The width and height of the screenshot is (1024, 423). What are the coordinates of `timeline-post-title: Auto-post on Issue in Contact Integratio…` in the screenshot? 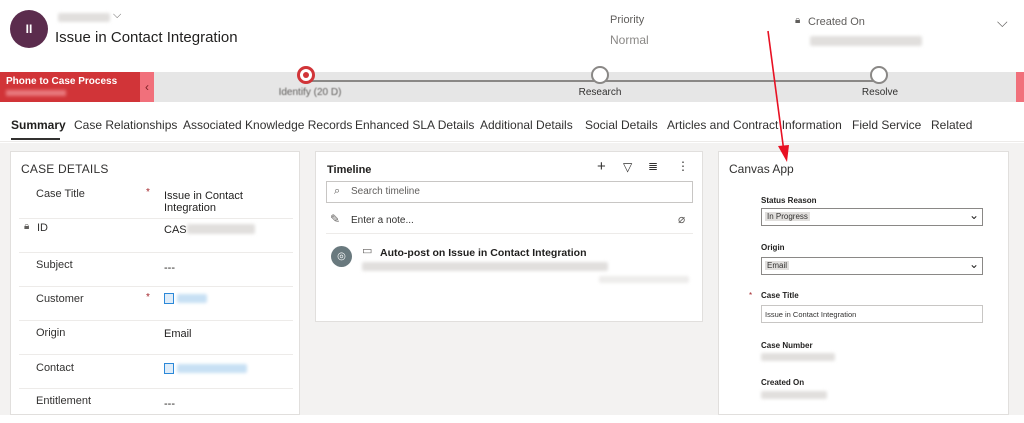 It's located at (483, 253).